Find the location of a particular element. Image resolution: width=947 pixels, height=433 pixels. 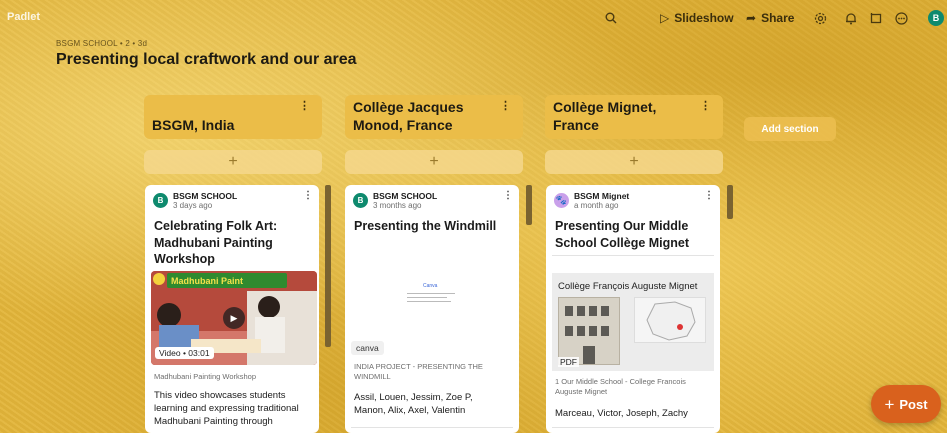

new-post-button: + Post is located at coordinates (906, 404).